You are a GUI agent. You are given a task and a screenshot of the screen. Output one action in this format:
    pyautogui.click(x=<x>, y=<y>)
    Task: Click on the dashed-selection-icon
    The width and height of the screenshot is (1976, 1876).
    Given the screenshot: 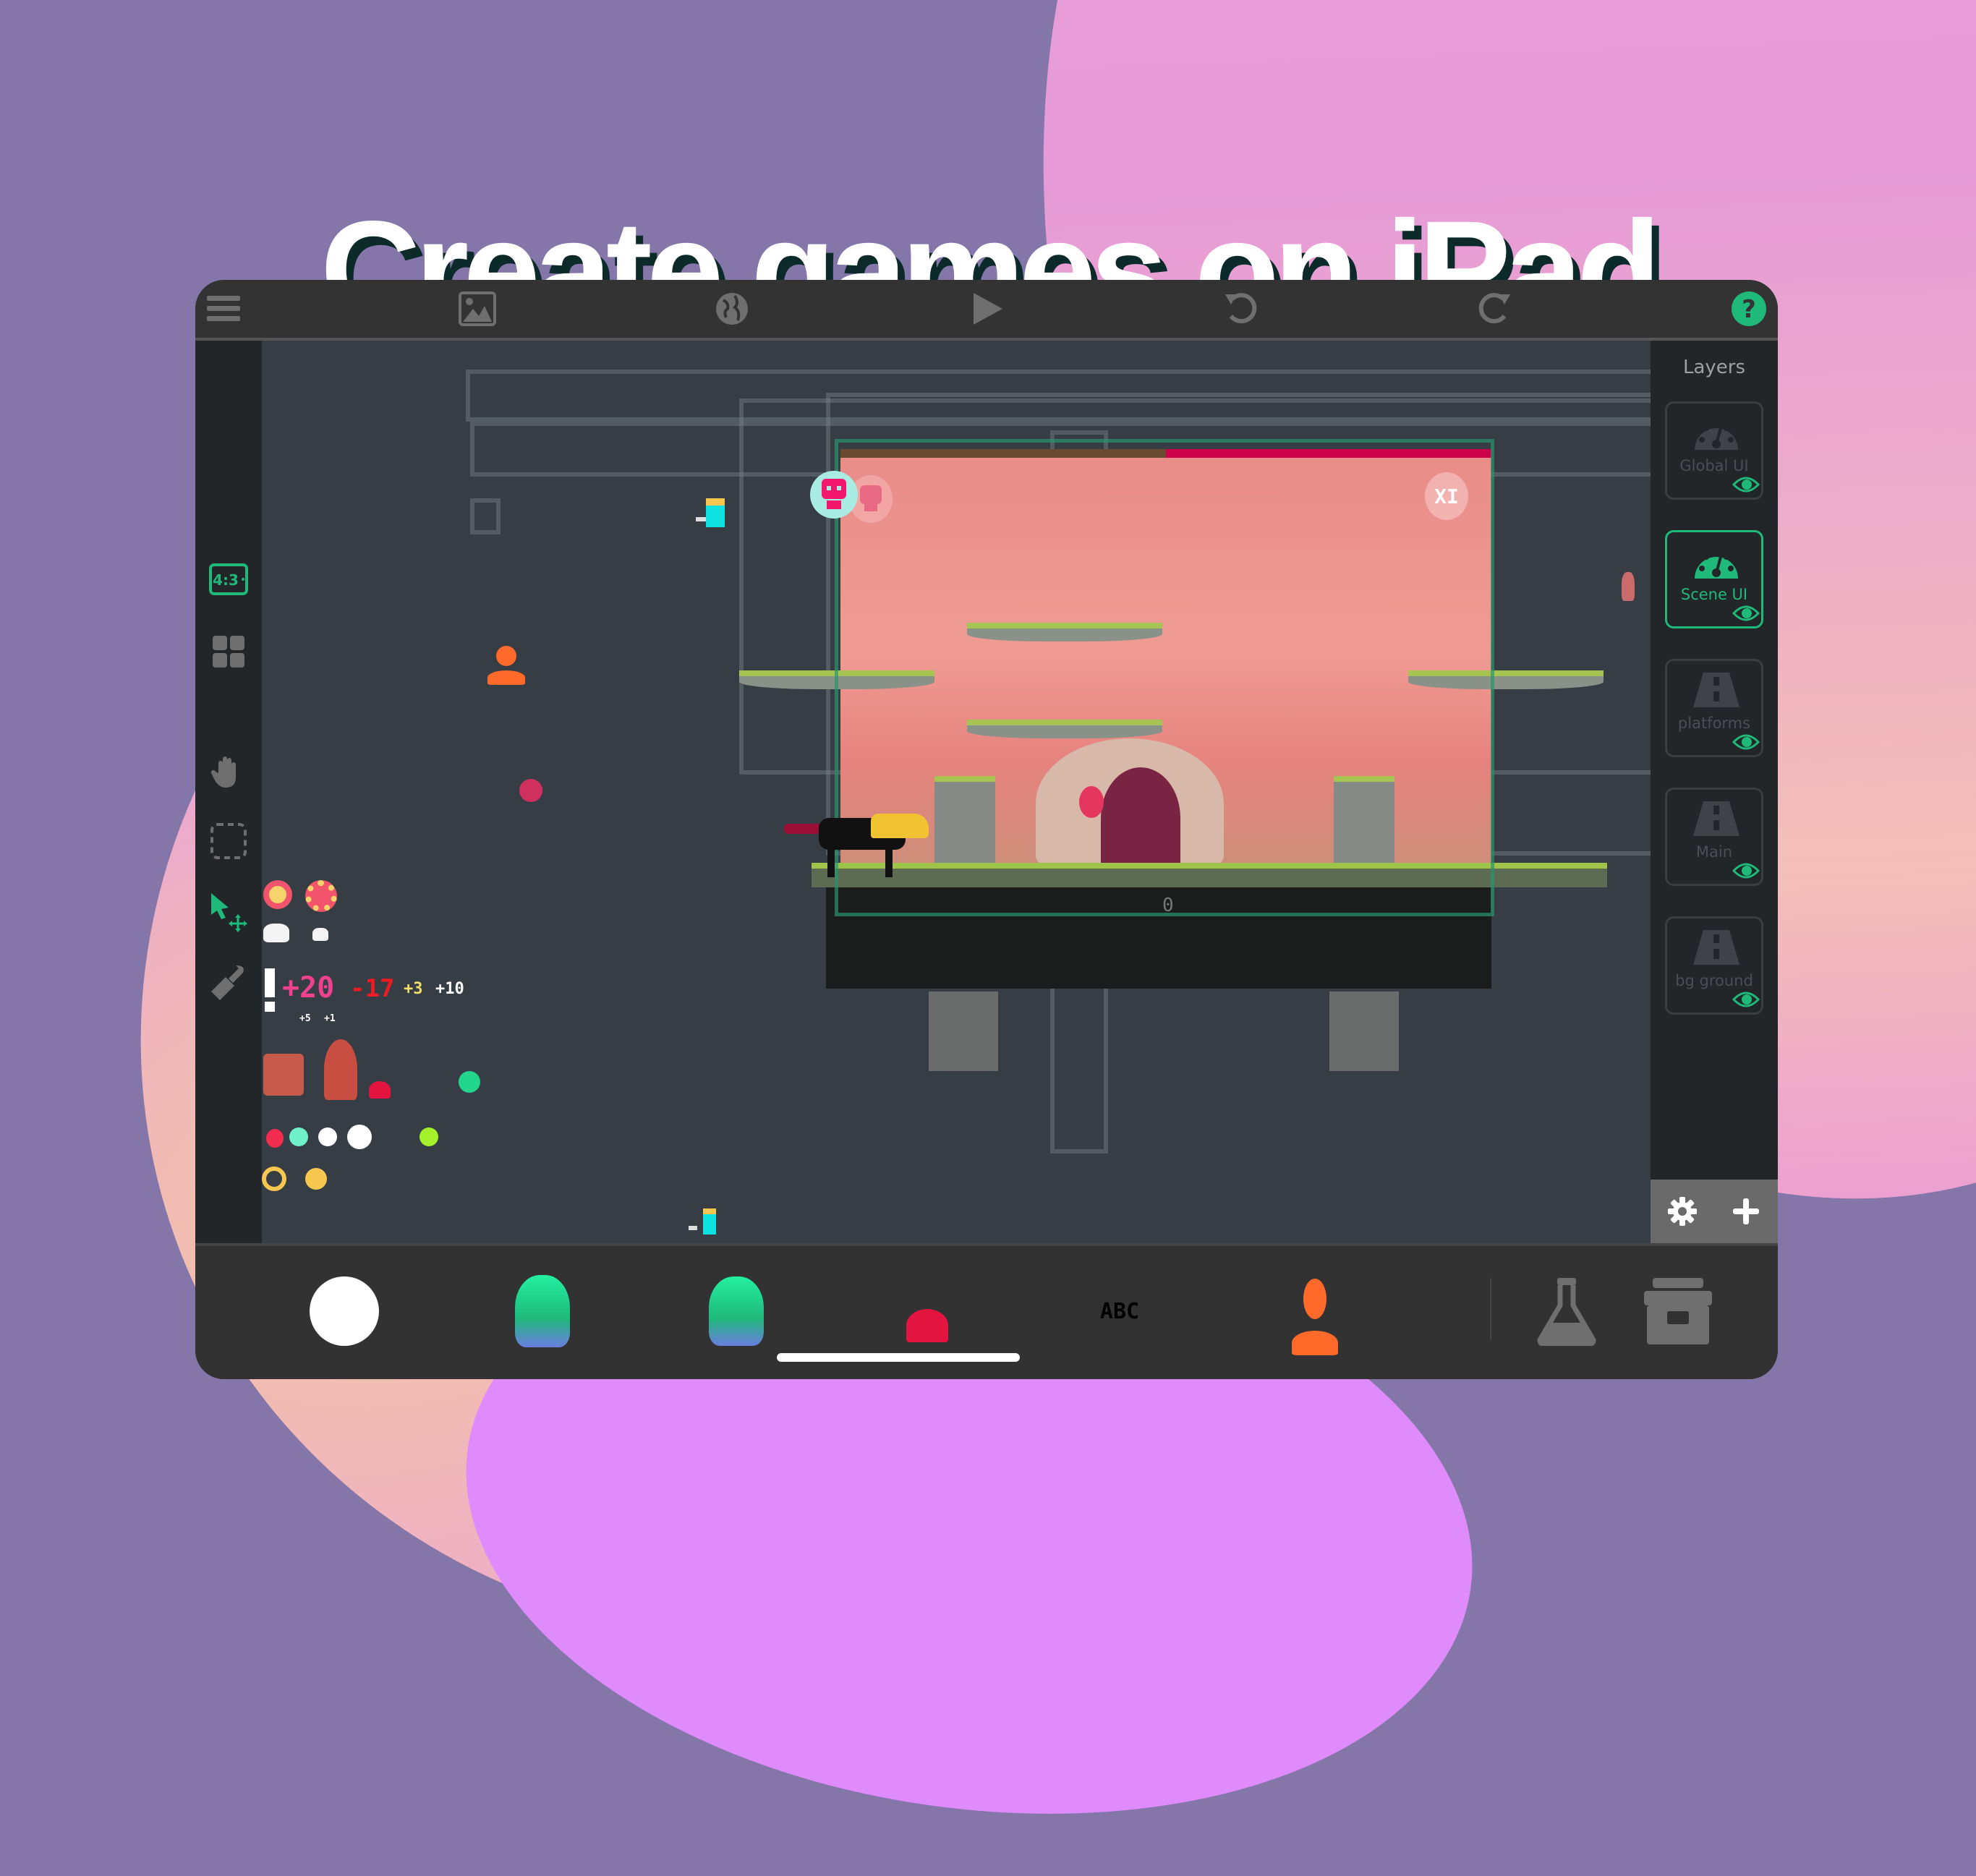 What is the action you would take?
    pyautogui.click(x=228, y=841)
    